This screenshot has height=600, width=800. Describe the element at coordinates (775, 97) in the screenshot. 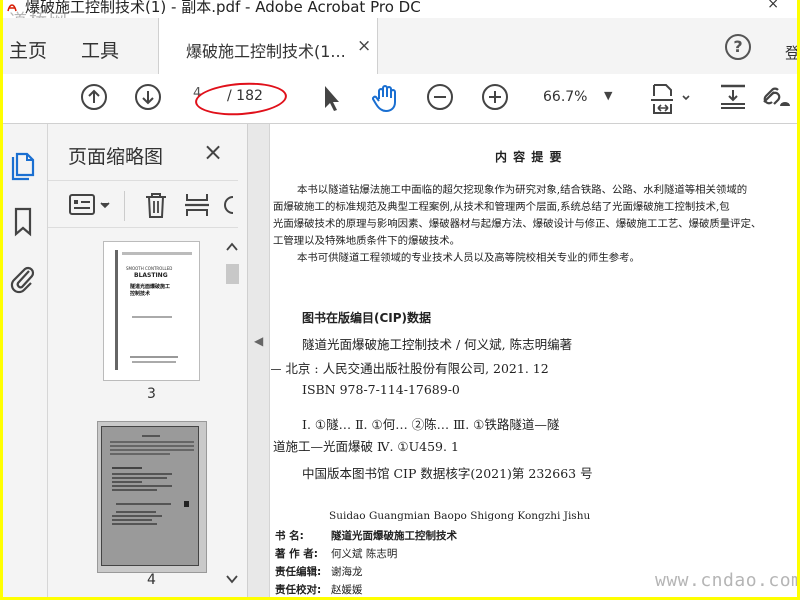

I see `share-link-icon` at that location.